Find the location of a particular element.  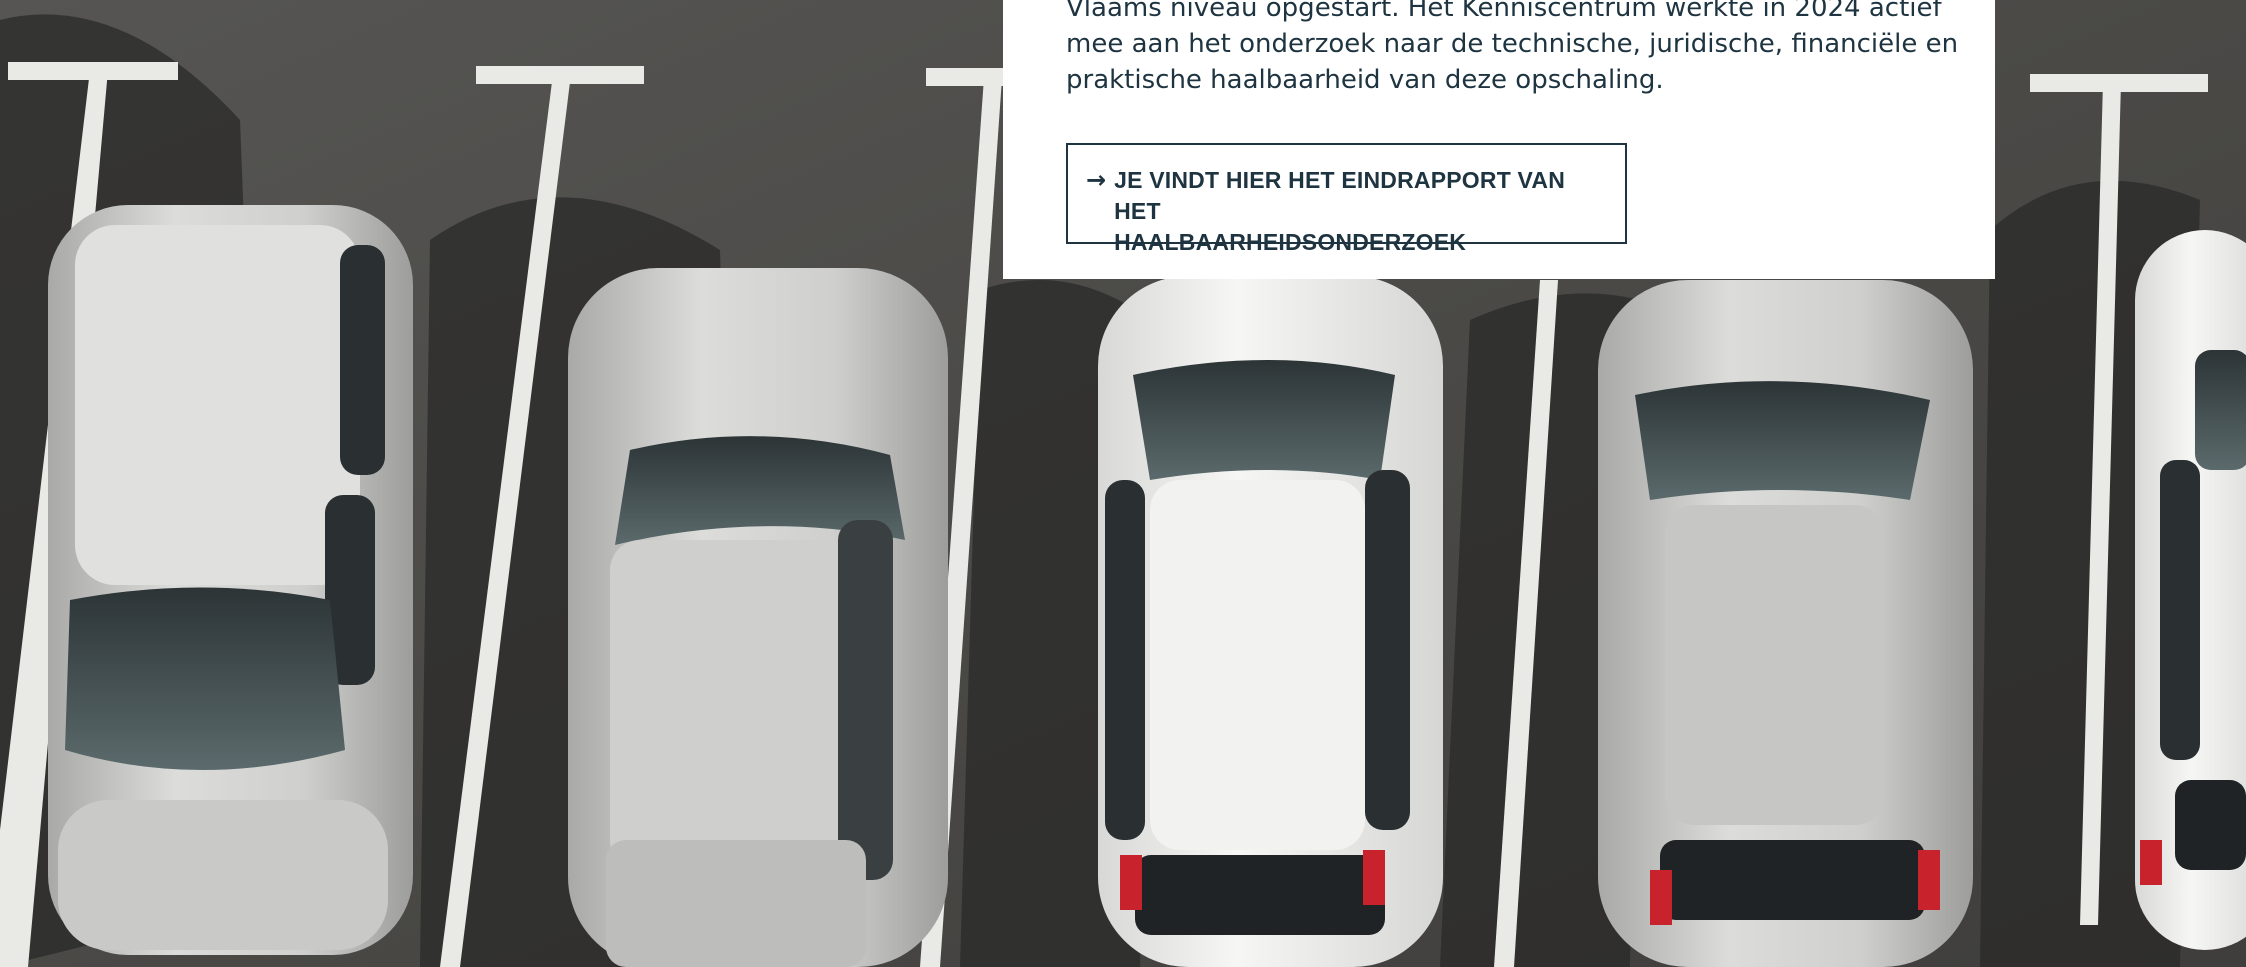

arrow-right-icon: → is located at coordinates (1096, 180).